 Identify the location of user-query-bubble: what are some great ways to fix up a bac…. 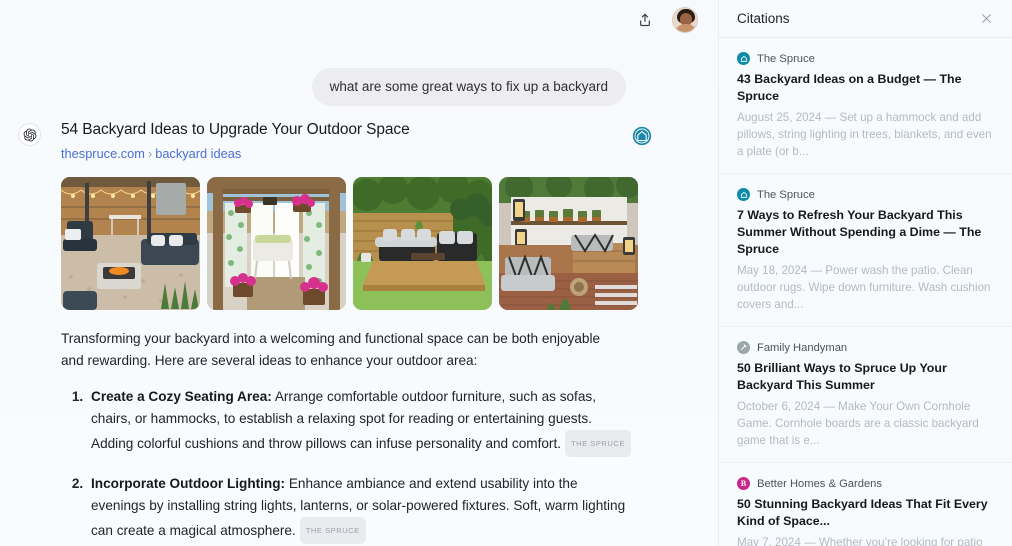
(468, 87).